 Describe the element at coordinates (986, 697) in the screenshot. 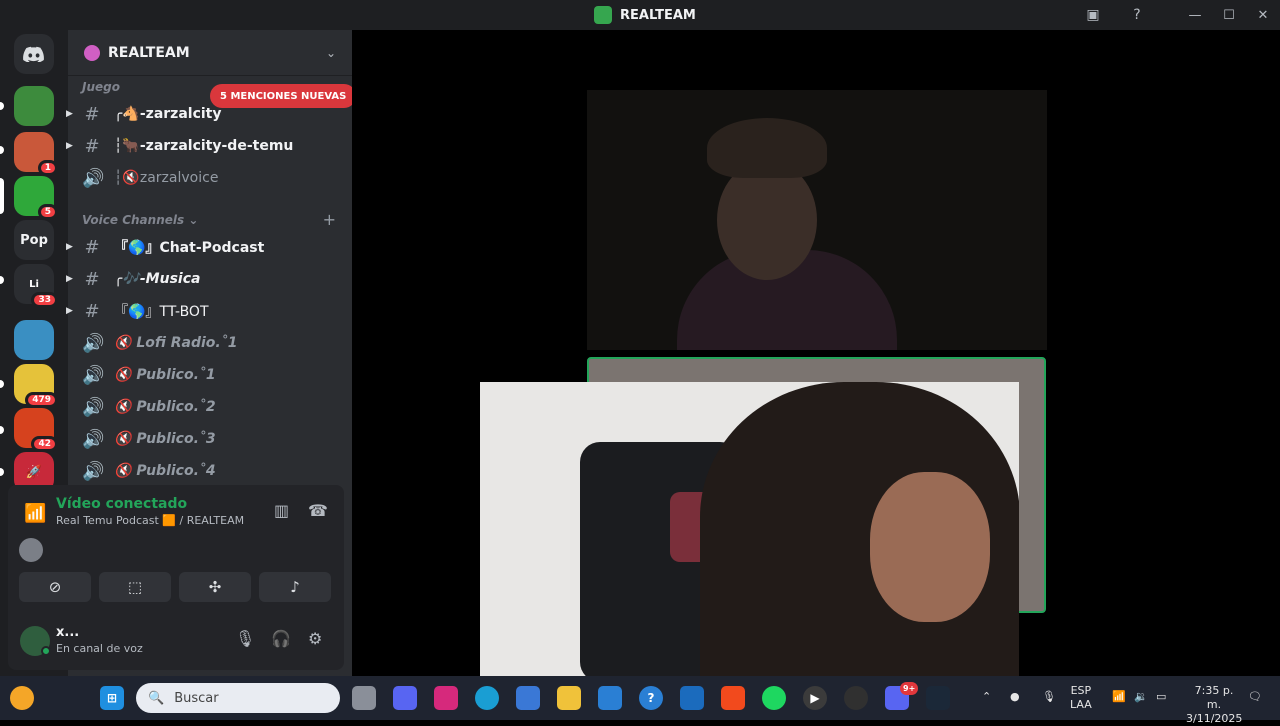

I see `chevron-up-icon: ⌃` at that location.